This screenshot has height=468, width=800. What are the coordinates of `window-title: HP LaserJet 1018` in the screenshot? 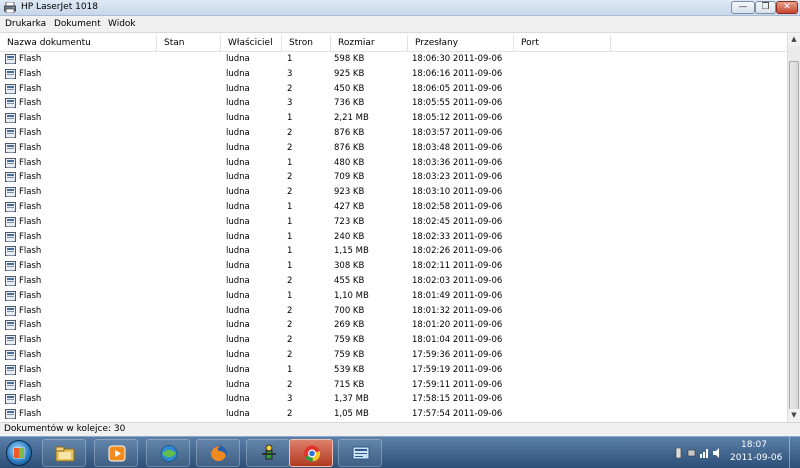 It's located at (59, 7).